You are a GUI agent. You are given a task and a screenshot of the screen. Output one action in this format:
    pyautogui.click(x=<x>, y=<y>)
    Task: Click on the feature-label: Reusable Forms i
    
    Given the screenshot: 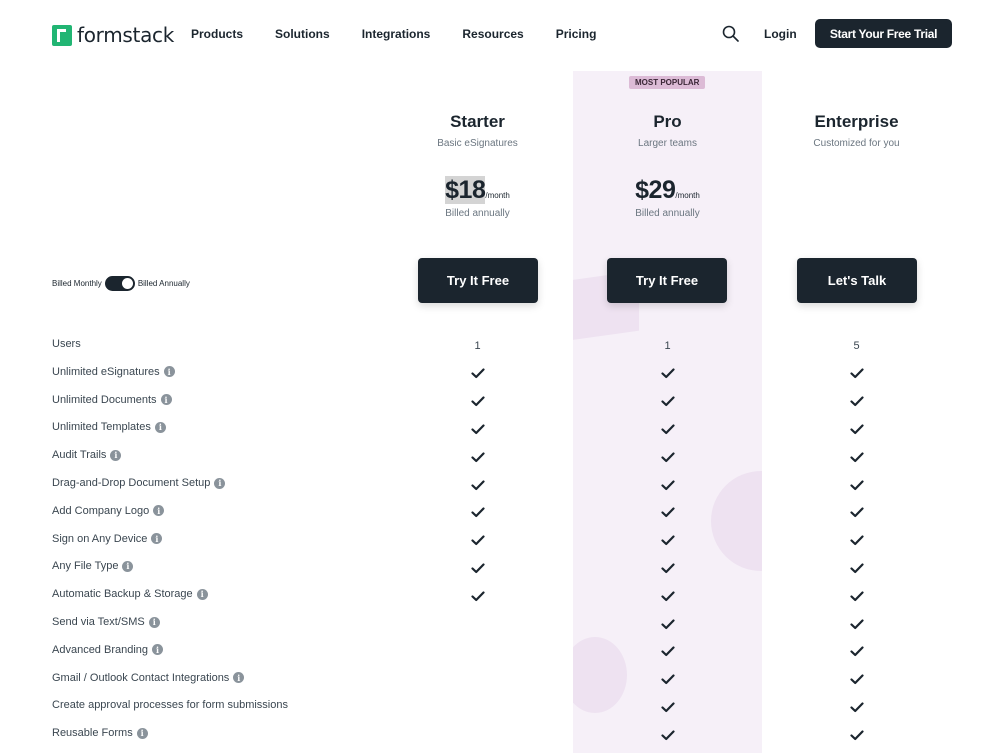 What is the action you would take?
    pyautogui.click(x=100, y=733)
    